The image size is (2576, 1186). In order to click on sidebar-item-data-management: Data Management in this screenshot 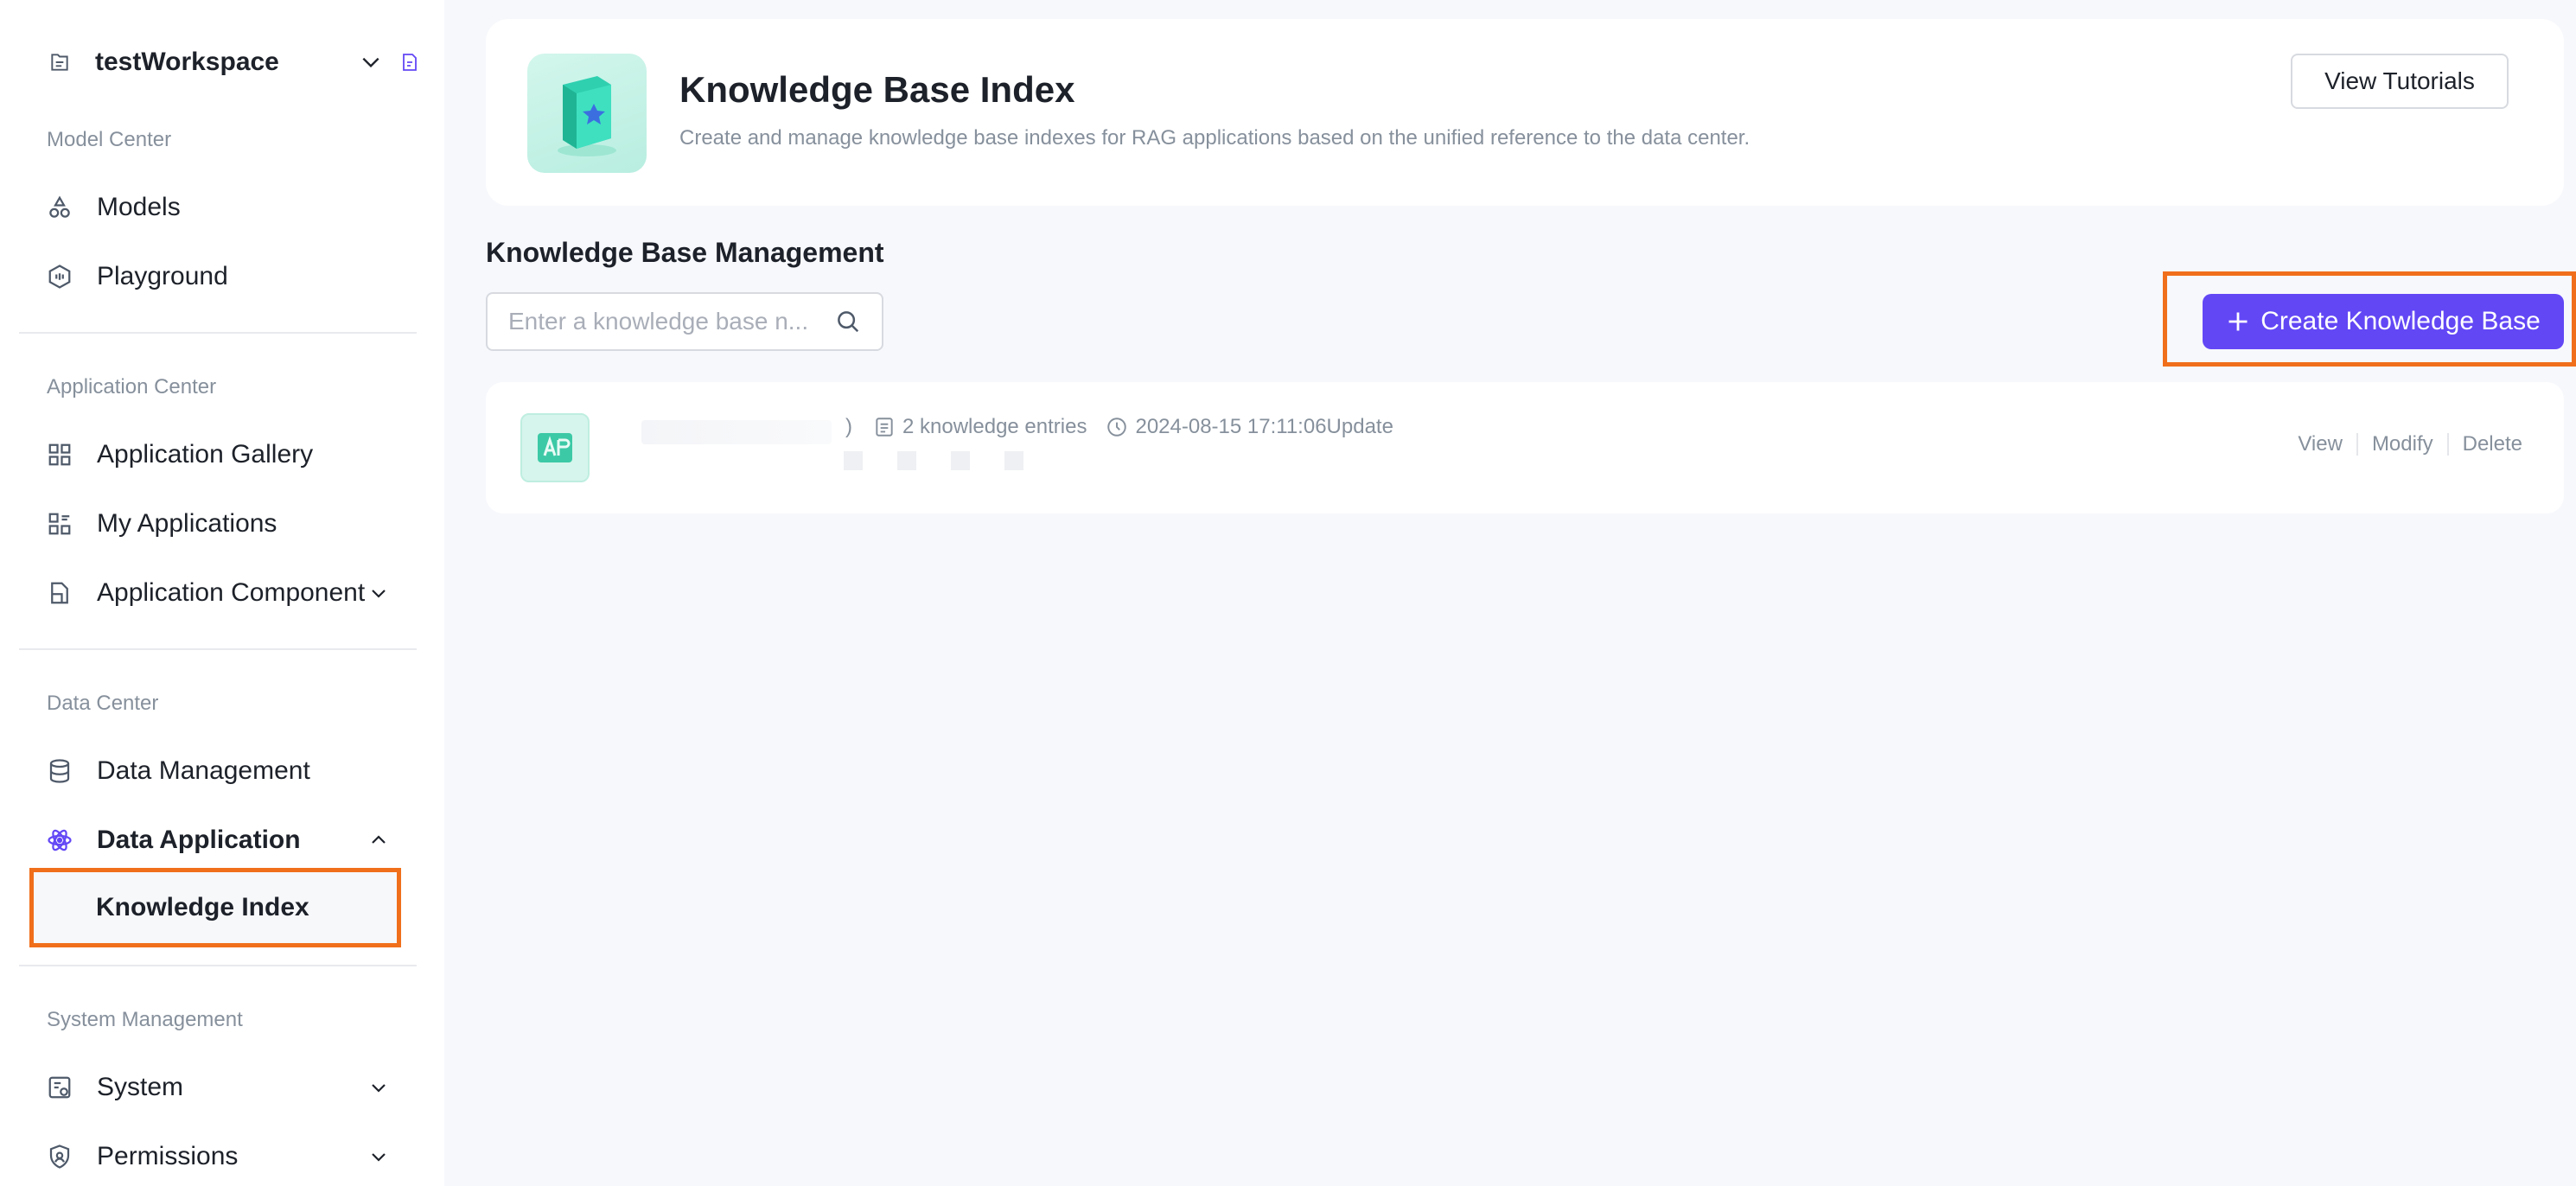, I will do `click(228, 771)`.